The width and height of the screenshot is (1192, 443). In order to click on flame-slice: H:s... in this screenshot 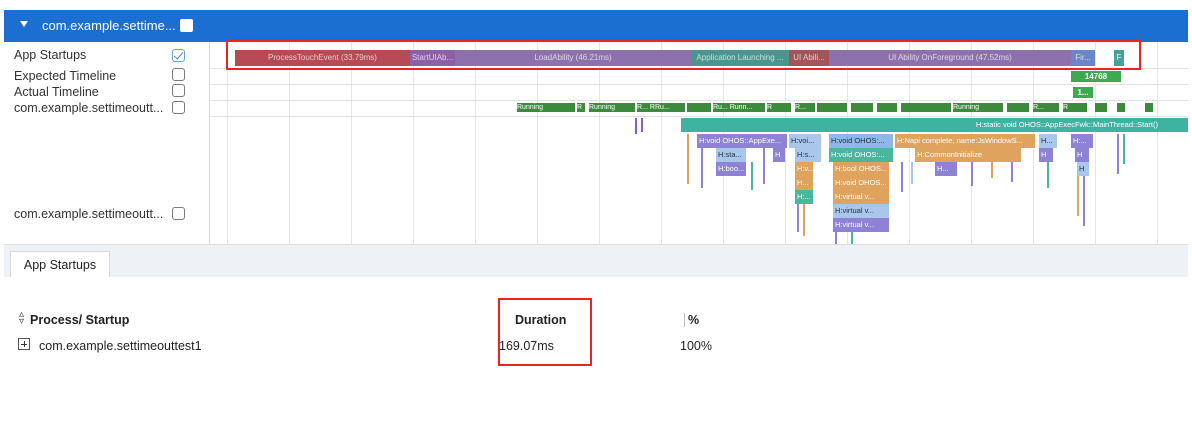, I will do `click(808, 155)`.